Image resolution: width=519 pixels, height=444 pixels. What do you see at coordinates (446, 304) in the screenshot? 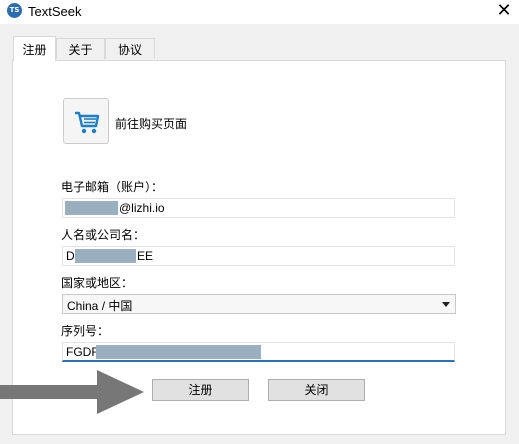
I see `chevron-down-icon` at bounding box center [446, 304].